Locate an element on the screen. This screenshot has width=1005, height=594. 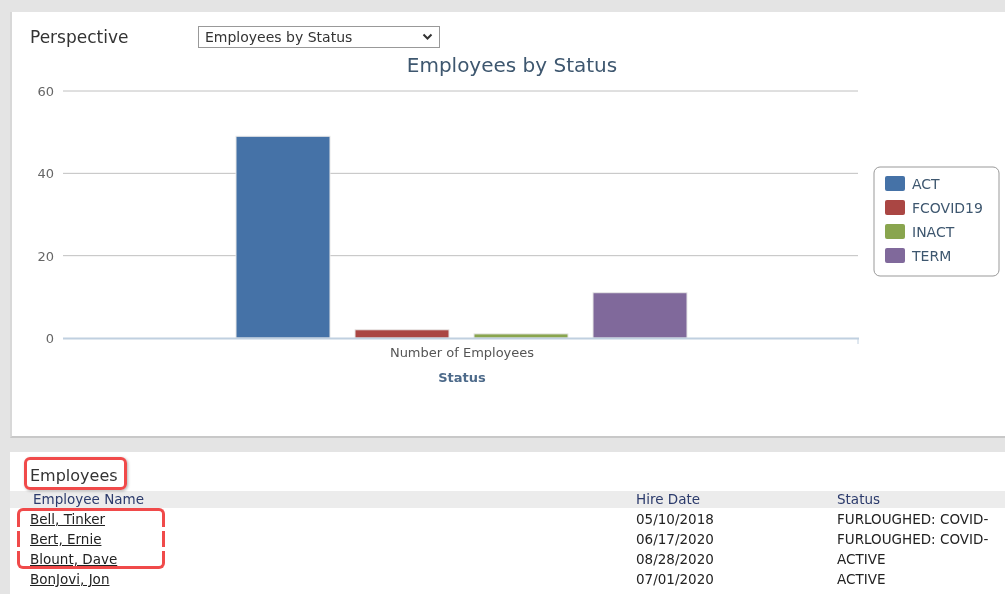
legend-label: TERM is located at coordinates (932, 256).